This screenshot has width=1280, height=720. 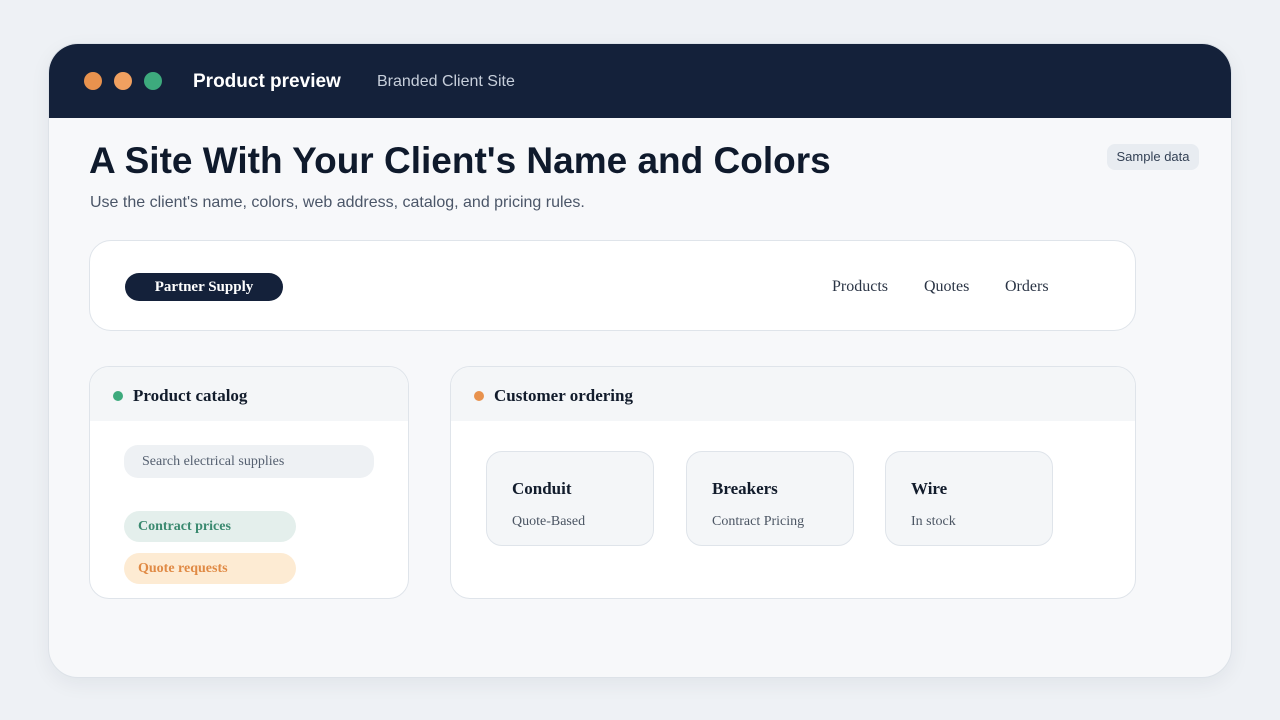 I want to click on product-catalog-header: Product catalog, so click(x=249, y=394).